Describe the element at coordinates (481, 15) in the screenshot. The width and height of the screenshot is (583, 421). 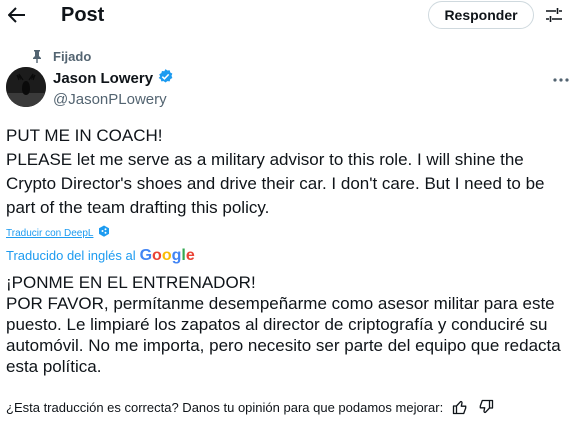
I see `reply-button: Responder` at that location.